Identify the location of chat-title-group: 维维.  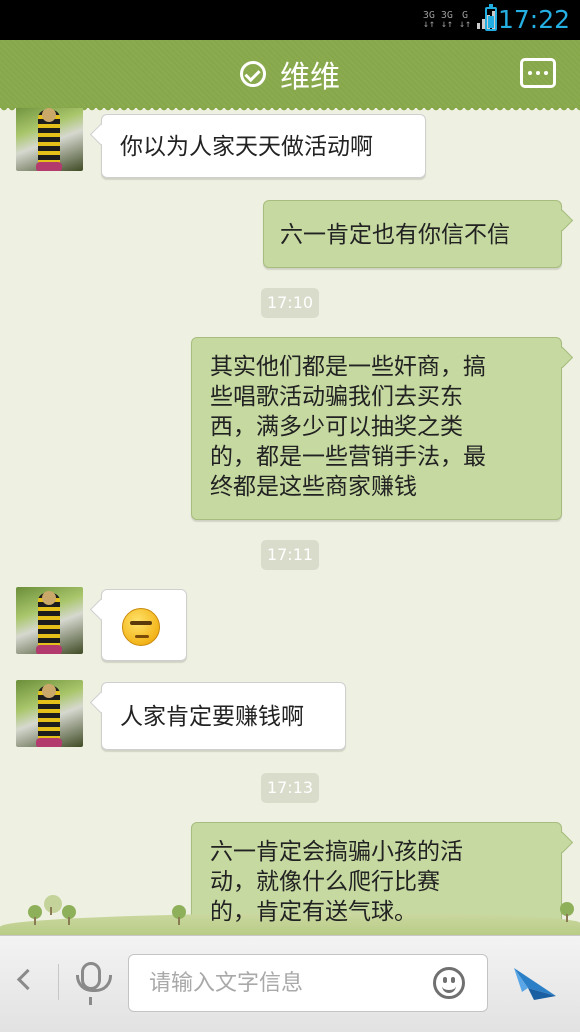
(290, 74).